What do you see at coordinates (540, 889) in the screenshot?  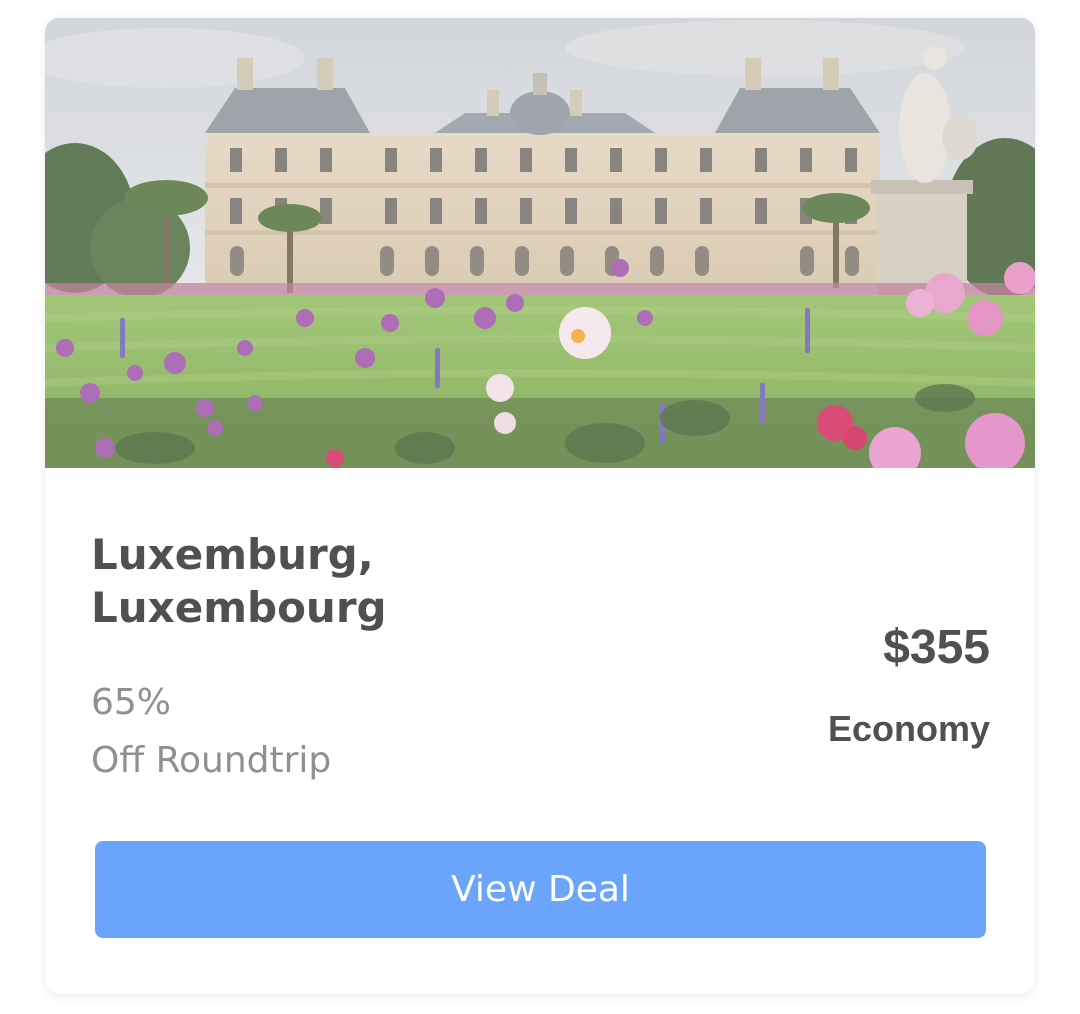 I see `view-deal-button: View Deal` at bounding box center [540, 889].